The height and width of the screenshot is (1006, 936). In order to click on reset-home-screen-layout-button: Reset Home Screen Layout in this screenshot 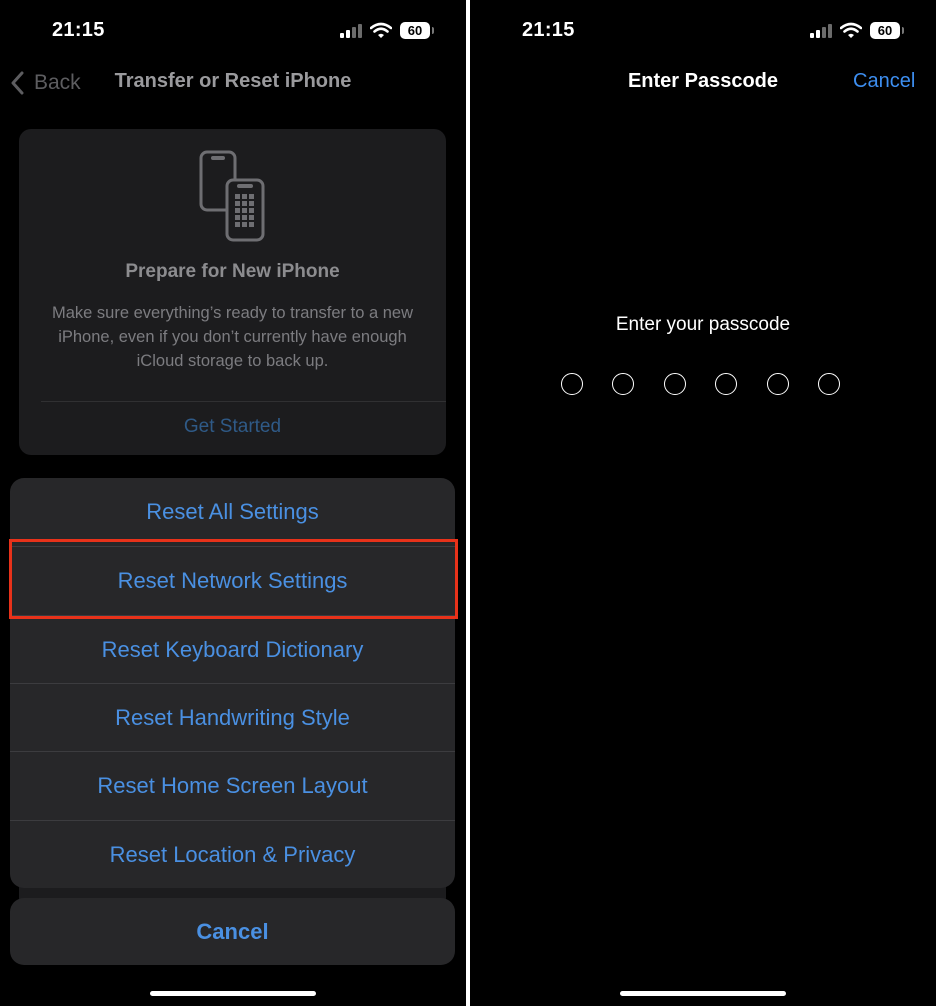, I will do `click(232, 786)`.